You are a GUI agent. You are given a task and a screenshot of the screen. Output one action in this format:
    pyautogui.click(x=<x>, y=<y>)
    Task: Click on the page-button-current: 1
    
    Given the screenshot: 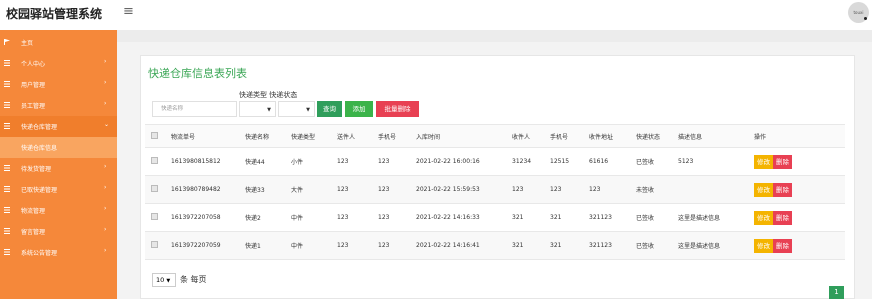 What is the action you would take?
    pyautogui.click(x=836, y=292)
    